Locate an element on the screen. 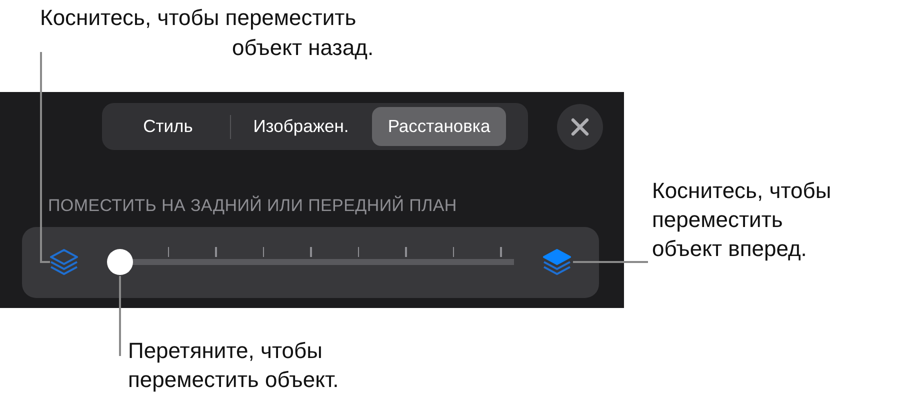 The image size is (910, 407). callout-text: Коснитесь, чтобы is located at coordinates (742, 191).